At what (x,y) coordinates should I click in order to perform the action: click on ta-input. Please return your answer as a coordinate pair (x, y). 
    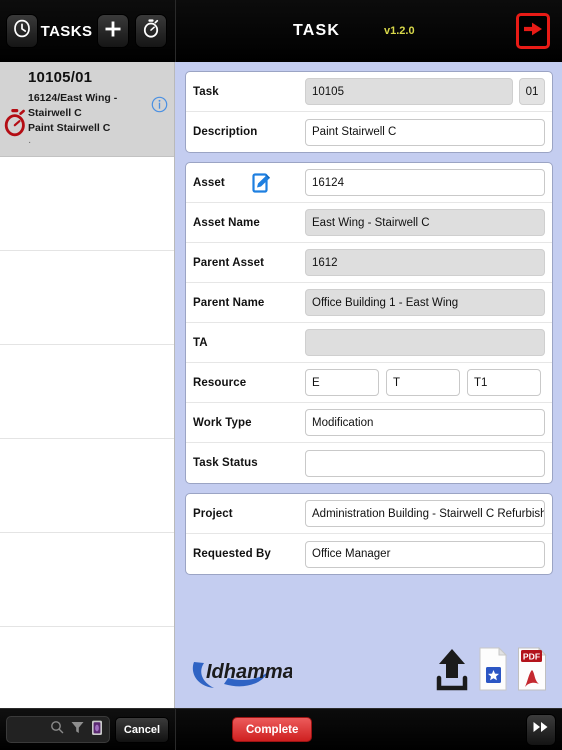
    Looking at the image, I should click on (425, 342).